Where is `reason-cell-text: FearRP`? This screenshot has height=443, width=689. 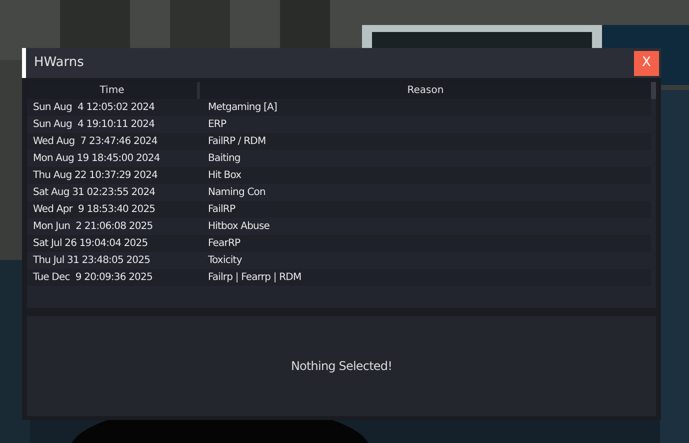 reason-cell-text: FearRP is located at coordinates (224, 244).